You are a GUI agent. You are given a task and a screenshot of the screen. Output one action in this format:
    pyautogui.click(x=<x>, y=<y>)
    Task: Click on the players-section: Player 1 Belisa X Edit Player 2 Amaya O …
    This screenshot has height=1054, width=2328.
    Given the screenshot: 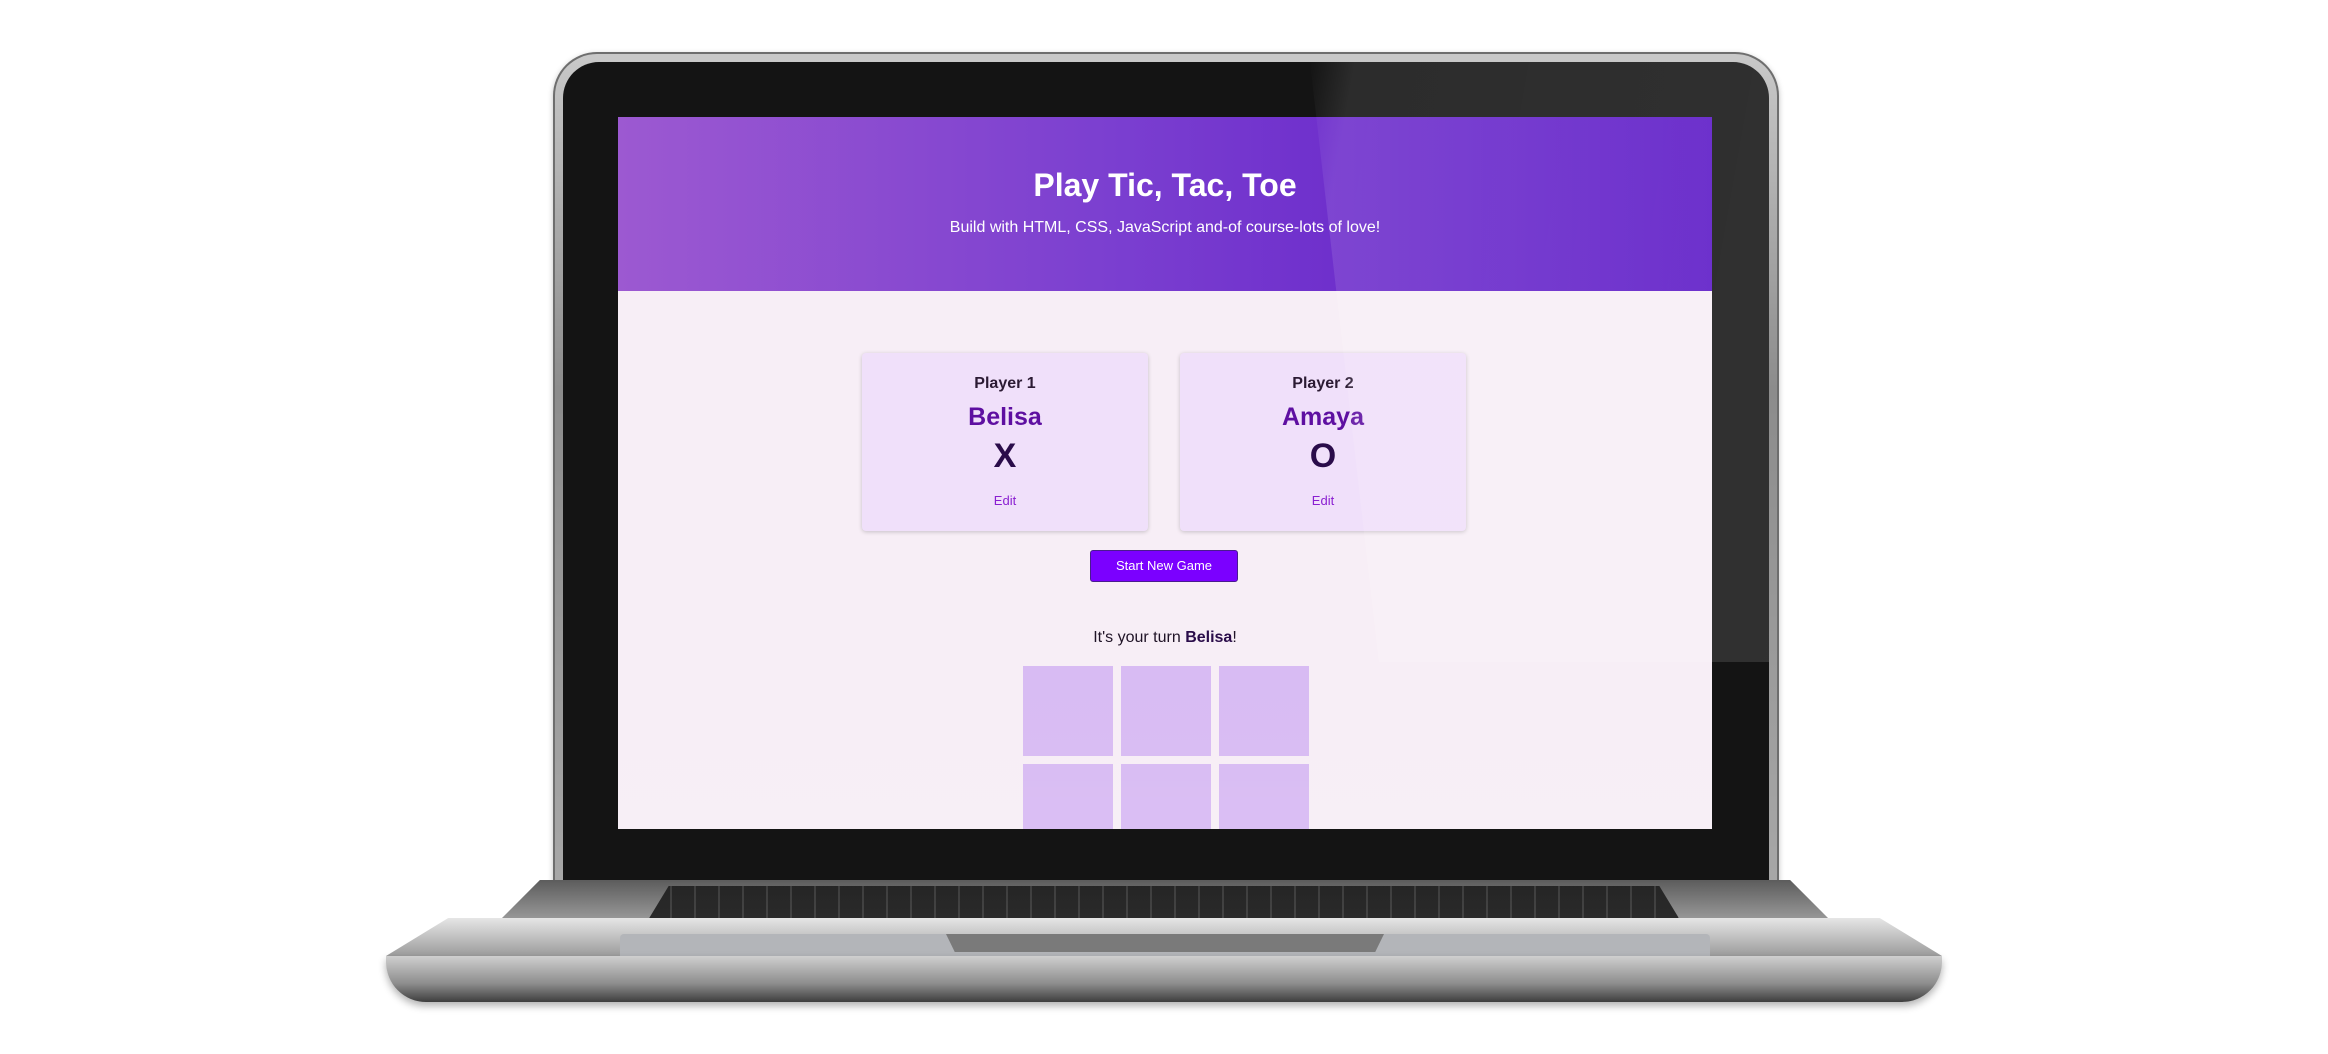 What is the action you would take?
    pyautogui.click(x=1165, y=443)
    